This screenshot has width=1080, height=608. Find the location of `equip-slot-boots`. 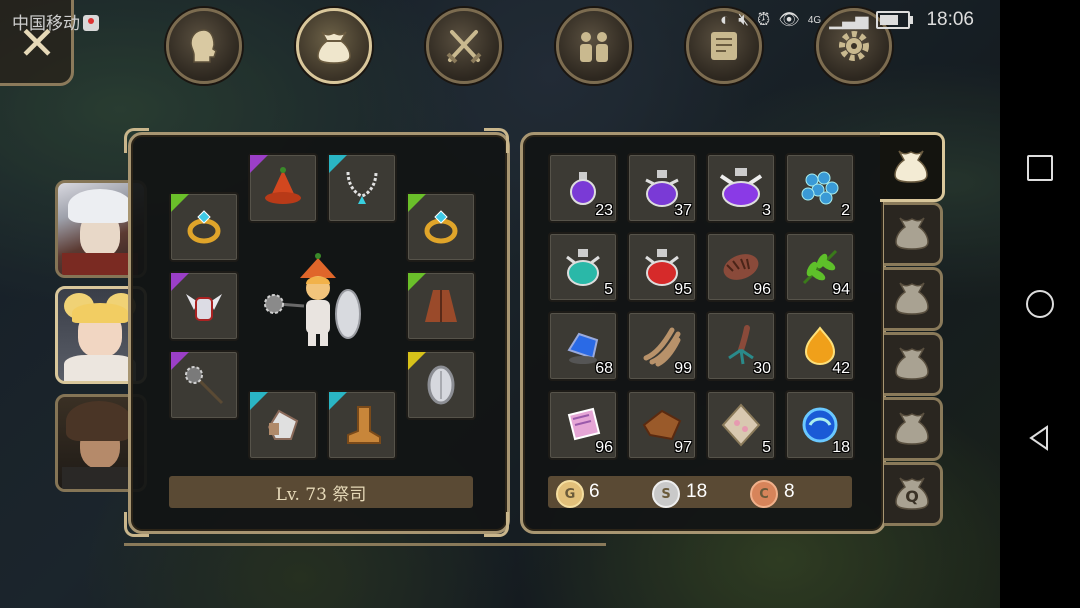

equip-slot-boots is located at coordinates (362, 425).